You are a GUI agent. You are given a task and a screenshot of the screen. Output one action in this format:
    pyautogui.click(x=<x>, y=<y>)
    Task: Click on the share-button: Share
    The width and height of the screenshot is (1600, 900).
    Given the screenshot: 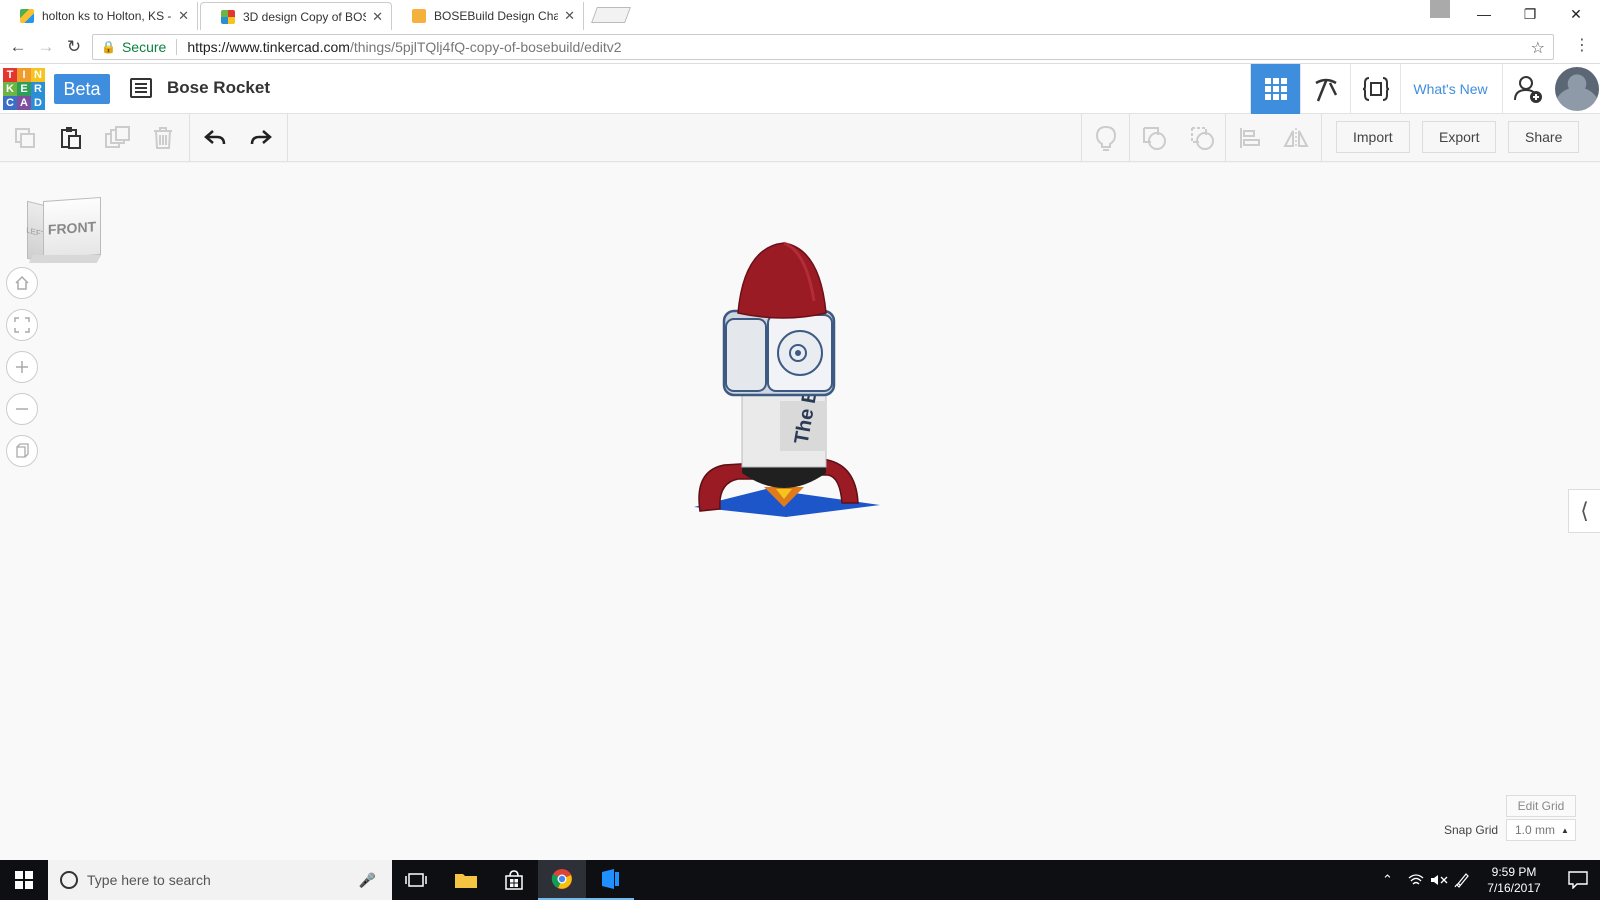 What is the action you would take?
    pyautogui.click(x=1544, y=137)
    